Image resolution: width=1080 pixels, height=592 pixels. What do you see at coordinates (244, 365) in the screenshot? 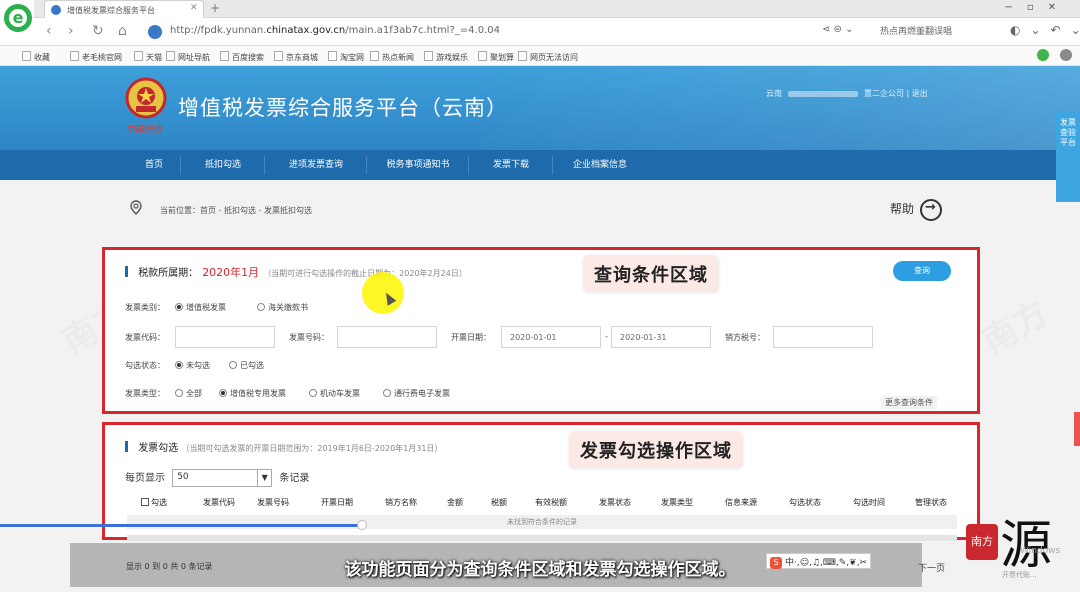
I see `status-option-selected: 已勾选` at bounding box center [244, 365].